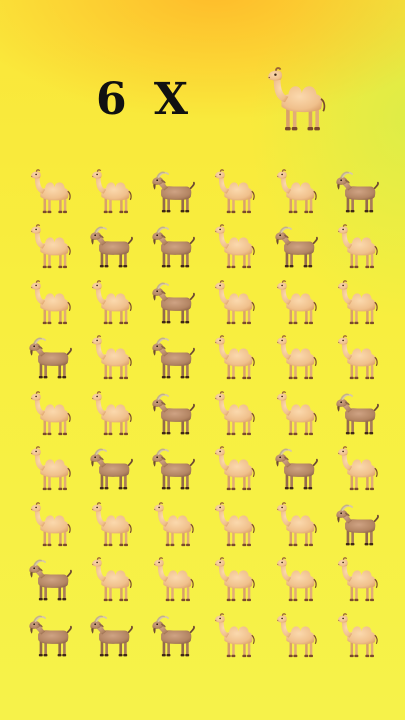 This screenshot has width=405, height=720. I want to click on puzzle-header: 6 X, so click(202, 102).